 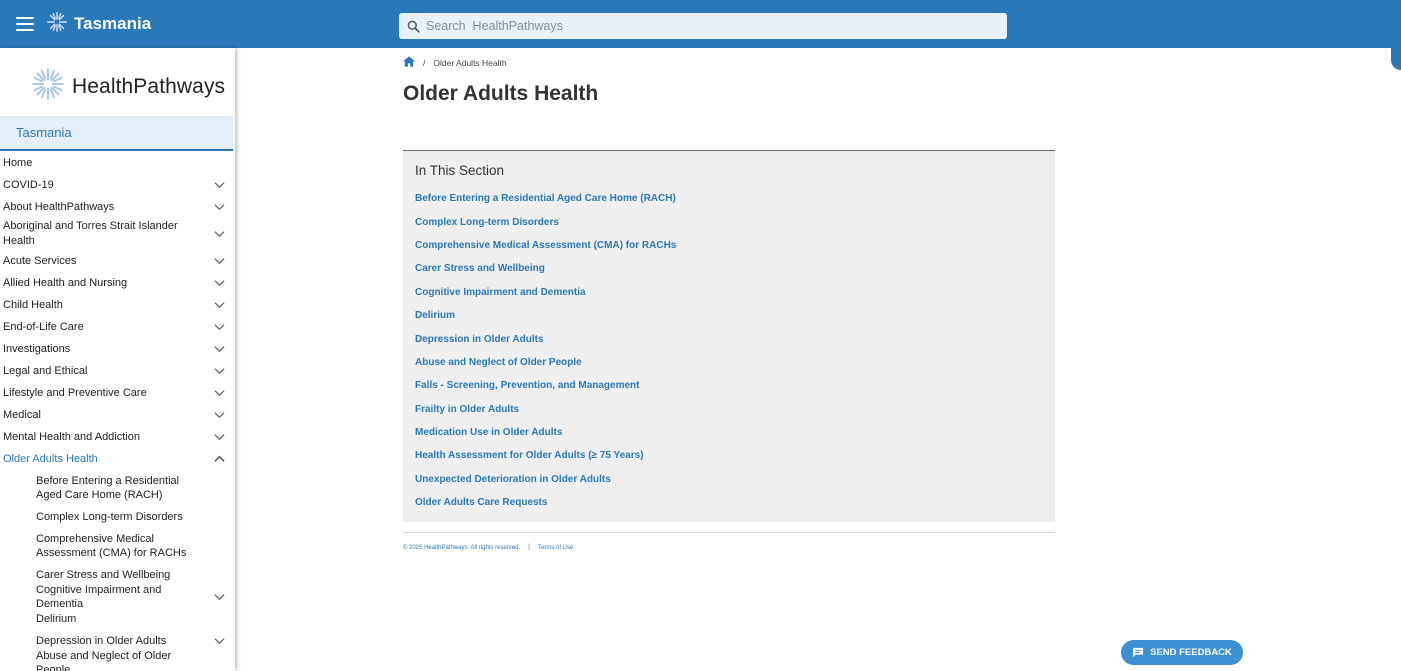 I want to click on search-input, so click(x=706, y=26).